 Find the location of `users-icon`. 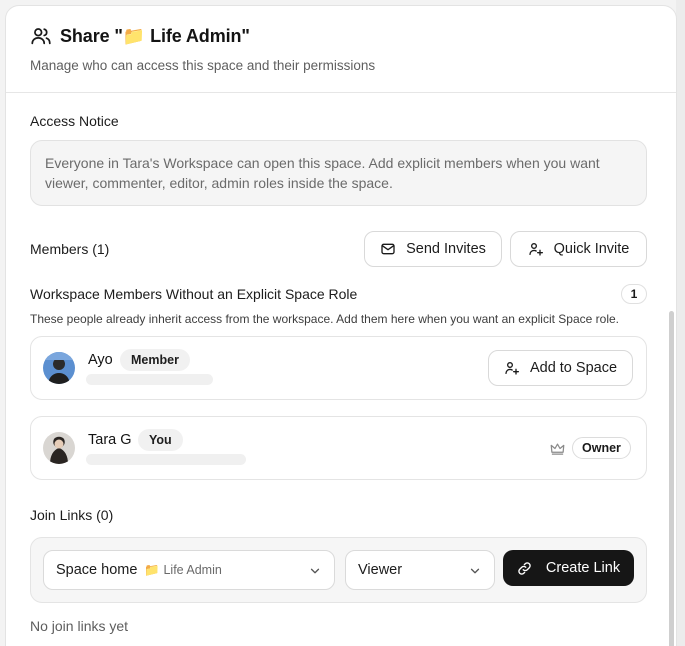

users-icon is located at coordinates (41, 36).